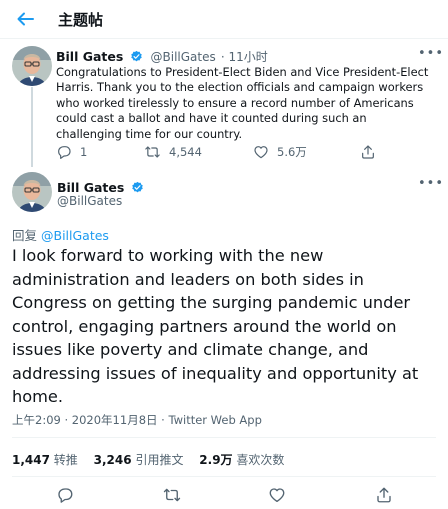 This screenshot has height=509, width=448. Describe the element at coordinates (244, 57) in the screenshot. I see `tweet-time: · 11小时` at that location.